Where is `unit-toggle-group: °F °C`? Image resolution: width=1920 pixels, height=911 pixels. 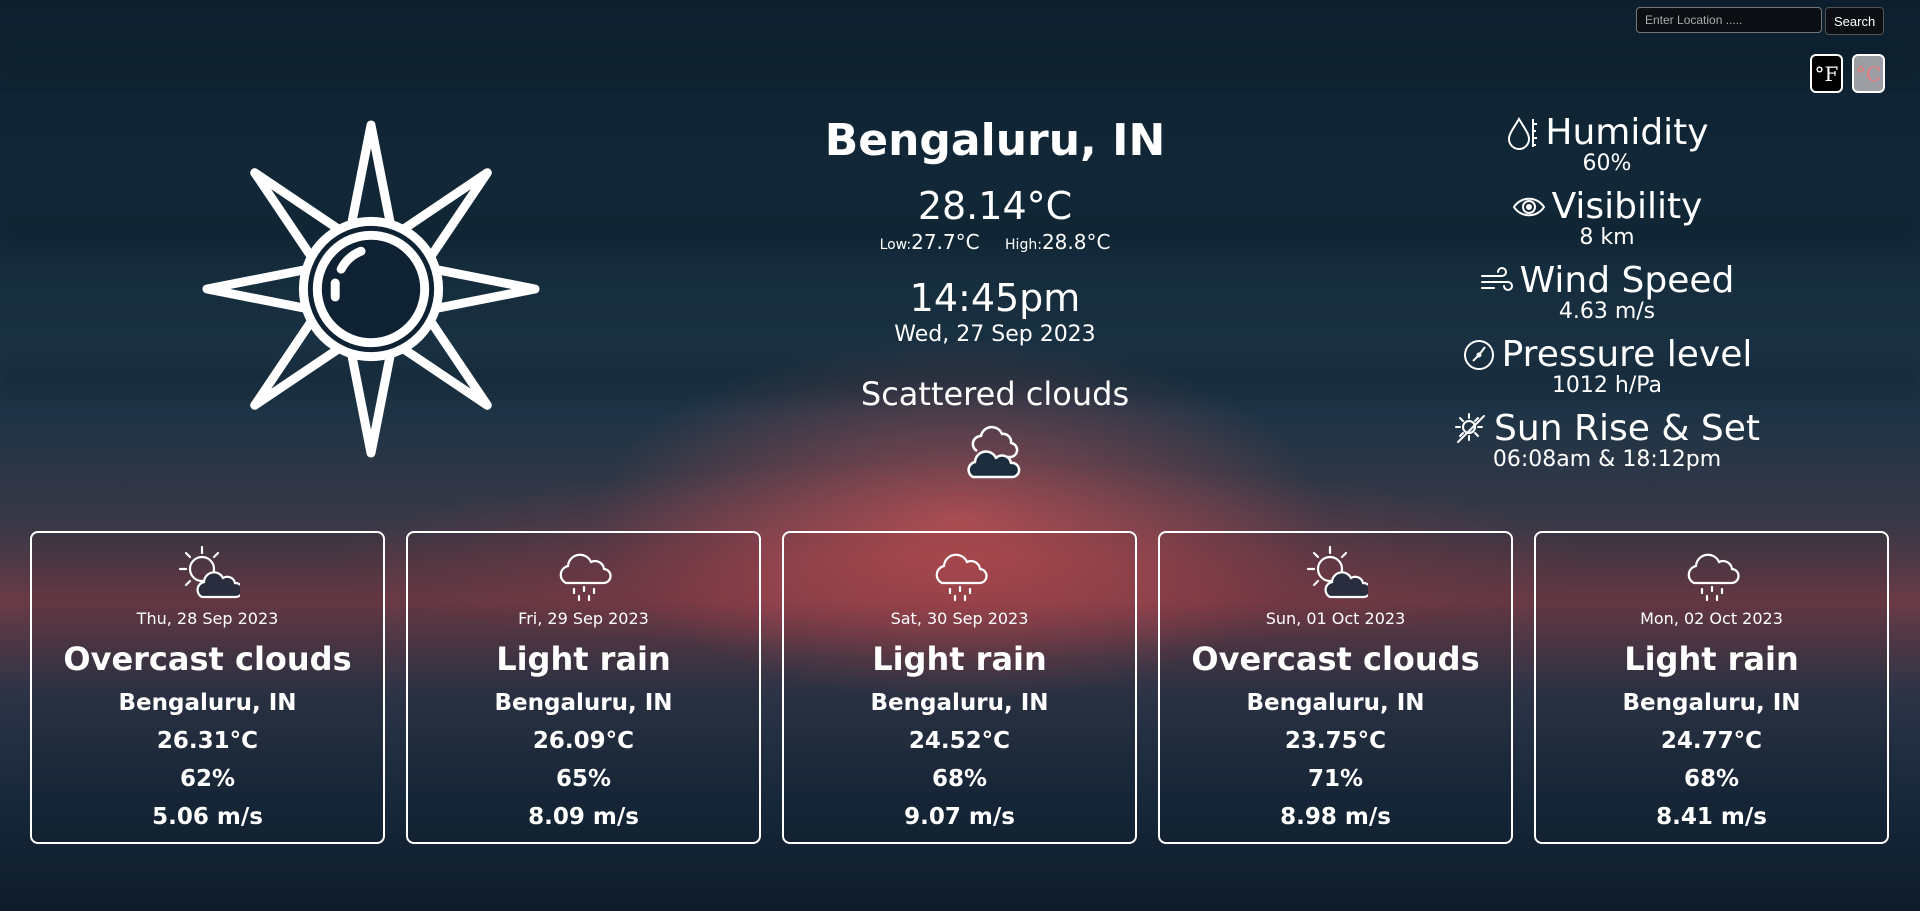 unit-toggle-group: °F °C is located at coordinates (1847, 73).